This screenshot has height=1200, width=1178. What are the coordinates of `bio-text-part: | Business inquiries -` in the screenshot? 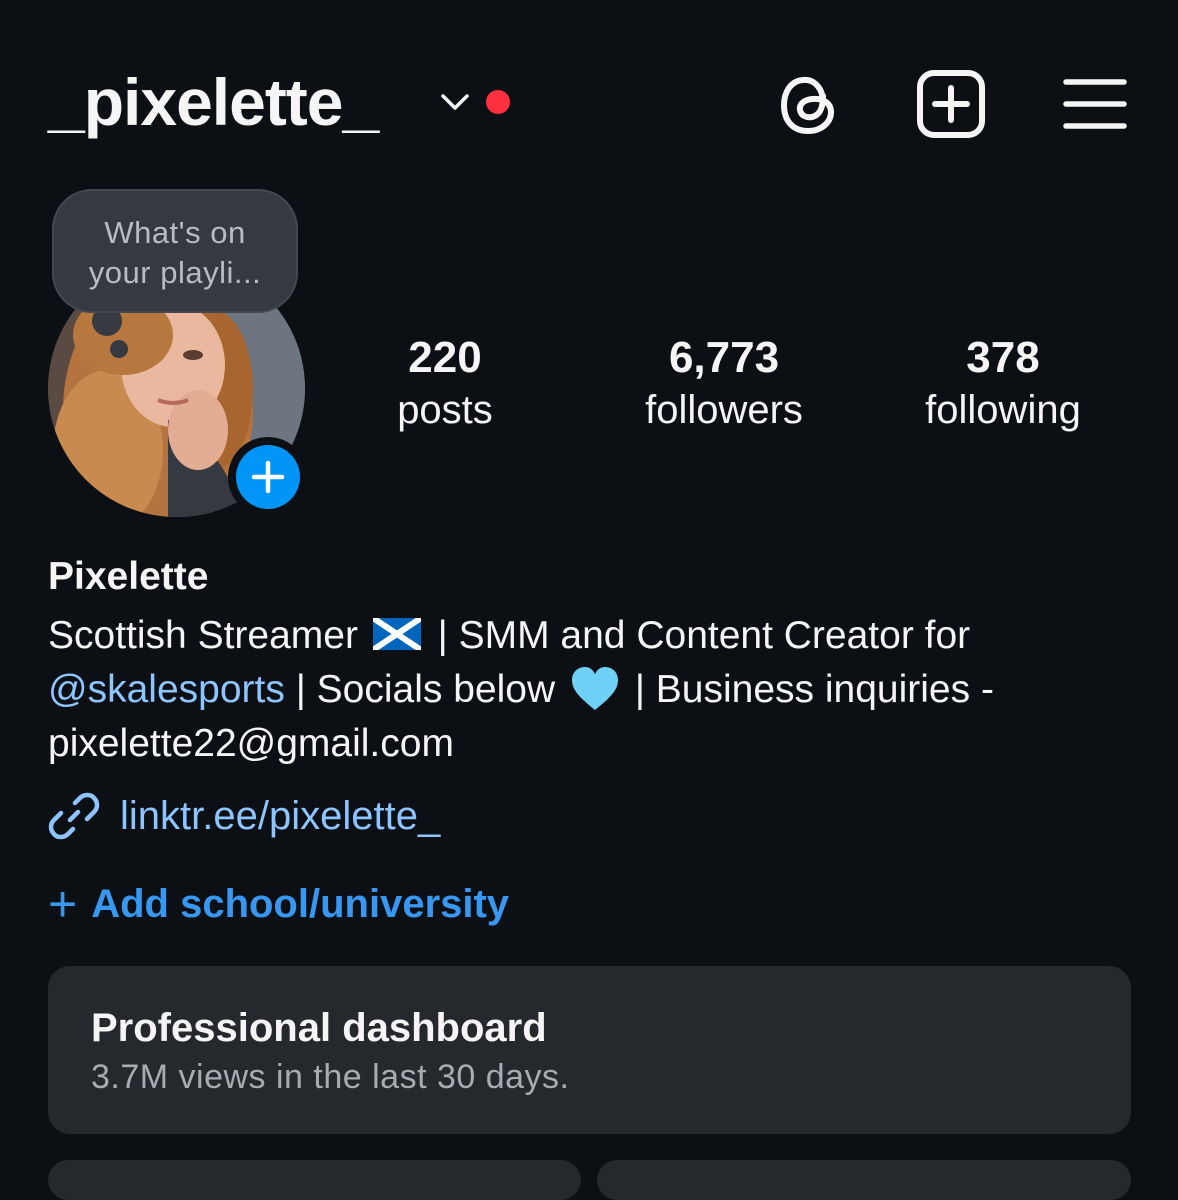 It's located at (814, 689).